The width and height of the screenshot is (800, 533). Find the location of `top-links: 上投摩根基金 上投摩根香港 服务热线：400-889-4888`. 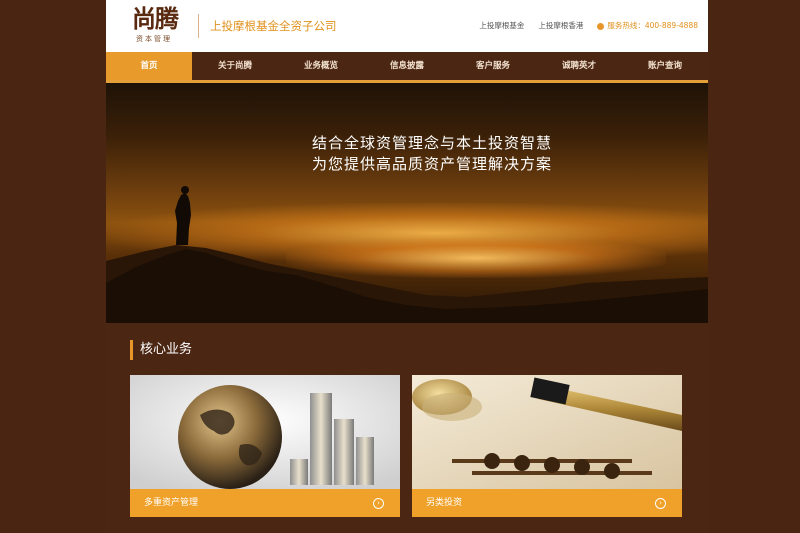

top-links: 上投摩根基金 上投摩根香港 服务热线：400-889-4888 is located at coordinates (588, 26).